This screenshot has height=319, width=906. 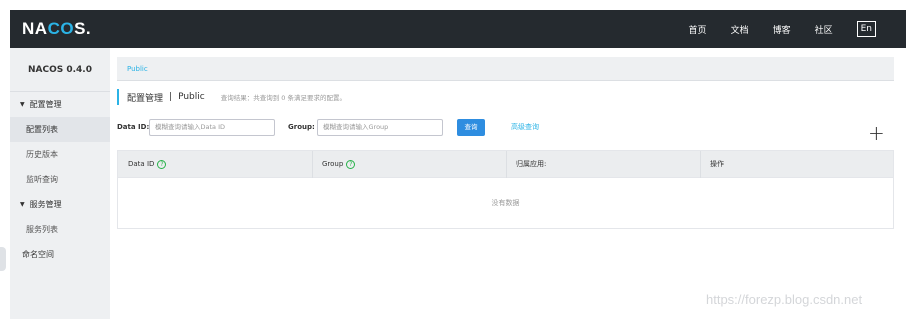 I want to click on sidebar-item-listener-query: 监听查询, so click(x=60, y=179).